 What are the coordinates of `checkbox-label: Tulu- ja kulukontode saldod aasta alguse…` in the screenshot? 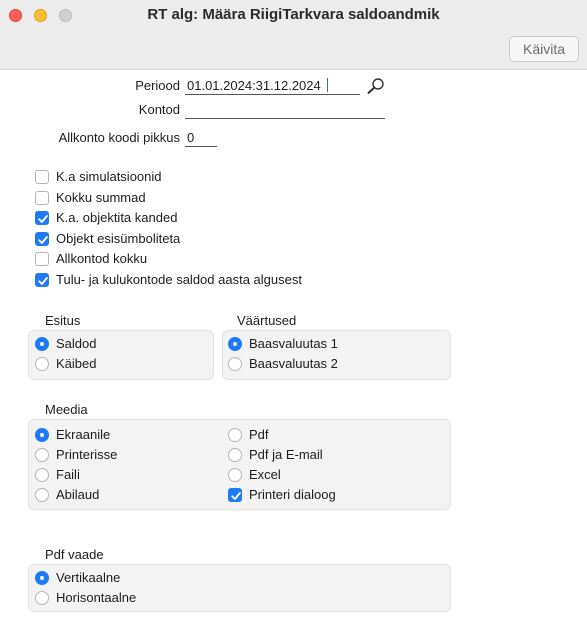 It's located at (179, 279).